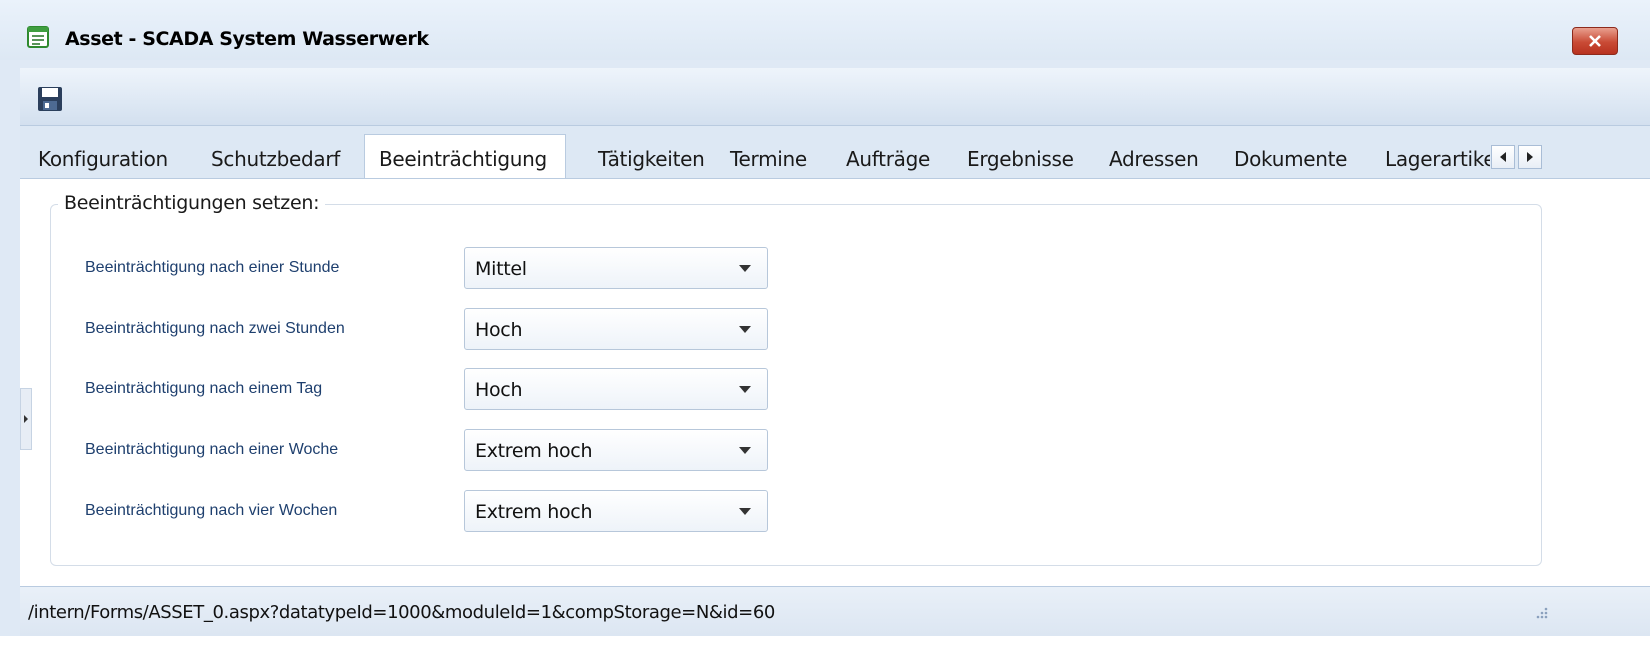 The height and width of the screenshot is (666, 1650). What do you see at coordinates (835, 97) in the screenshot?
I see `toolbar` at bounding box center [835, 97].